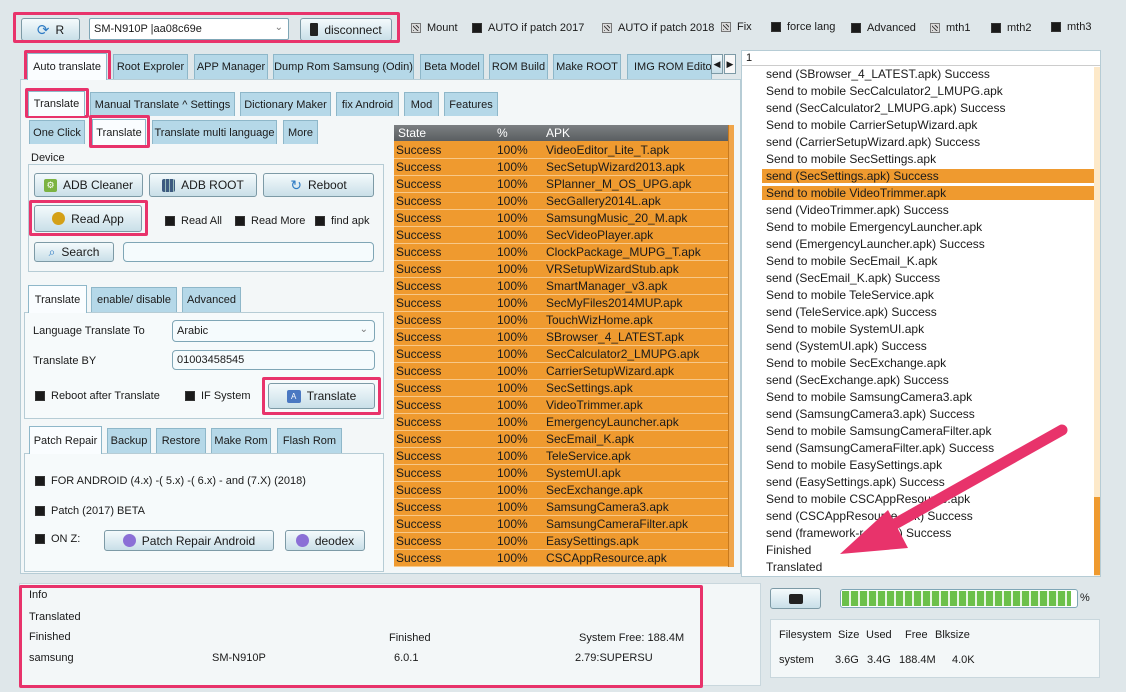 The image size is (1126, 692). Describe the element at coordinates (561, 320) in the screenshot. I see `table-row: Success 100% TouchWizHome.apk` at that location.